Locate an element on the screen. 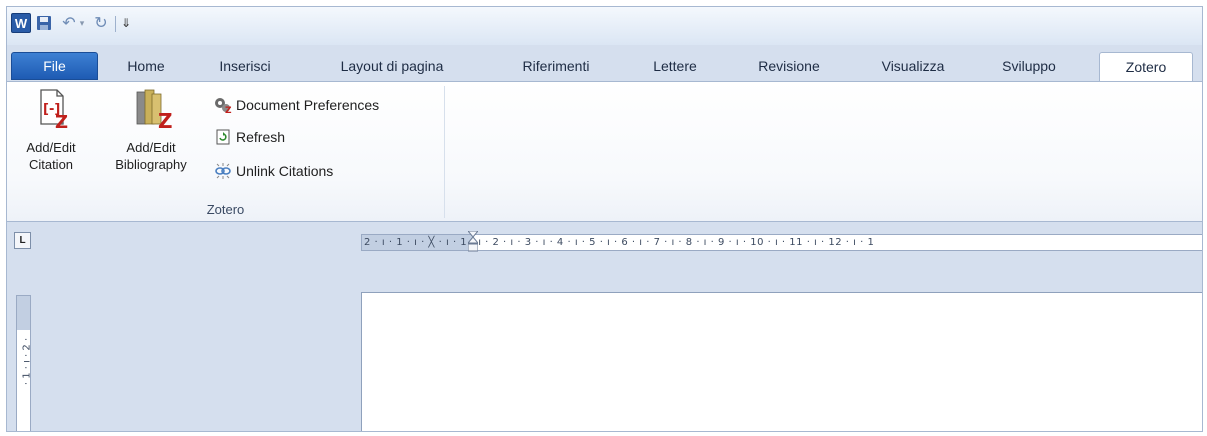  tab-file: File is located at coordinates (54, 66).